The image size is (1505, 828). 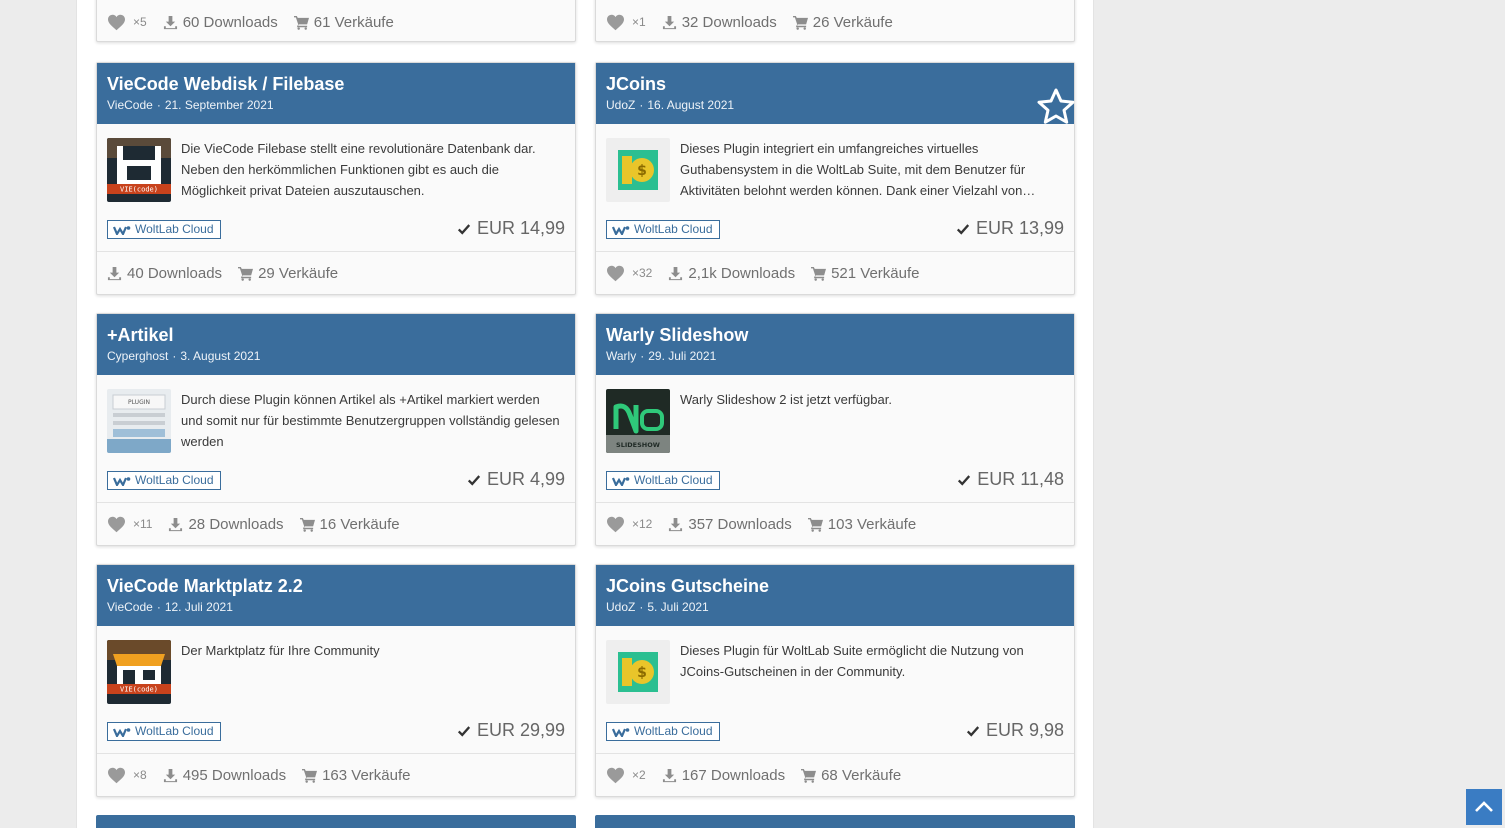 I want to click on likes-stat: ×12, so click(x=629, y=524).